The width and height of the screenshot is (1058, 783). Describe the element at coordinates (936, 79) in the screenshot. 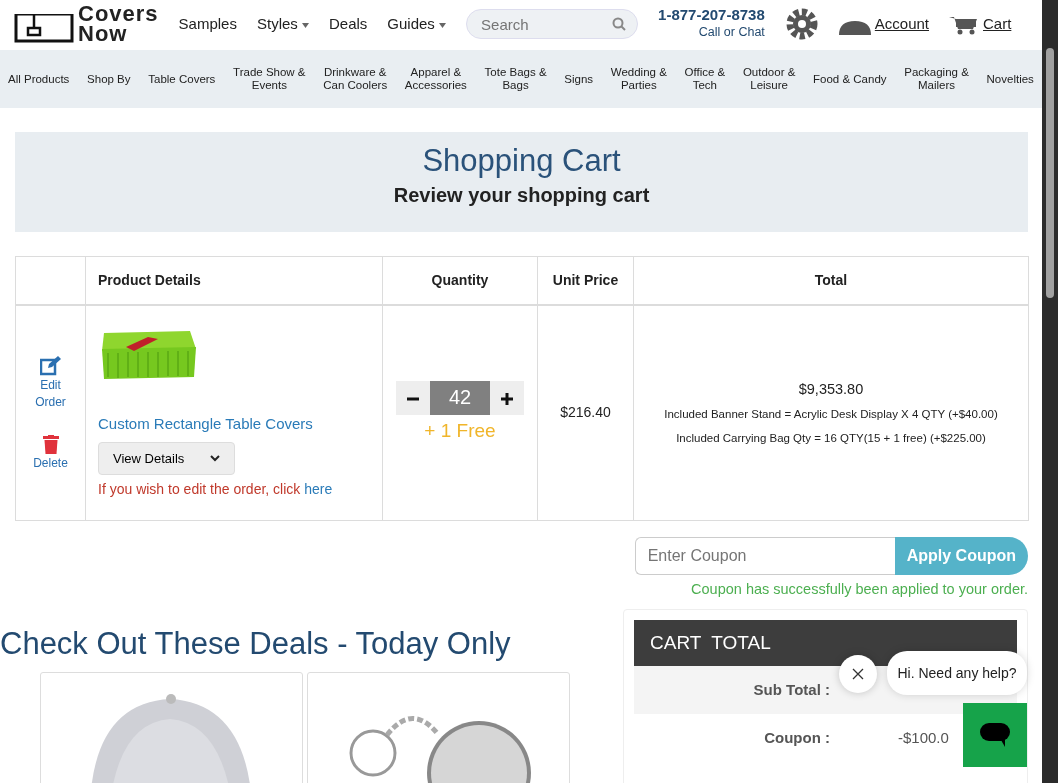

I see `category-link: Packaging & Mailers` at that location.